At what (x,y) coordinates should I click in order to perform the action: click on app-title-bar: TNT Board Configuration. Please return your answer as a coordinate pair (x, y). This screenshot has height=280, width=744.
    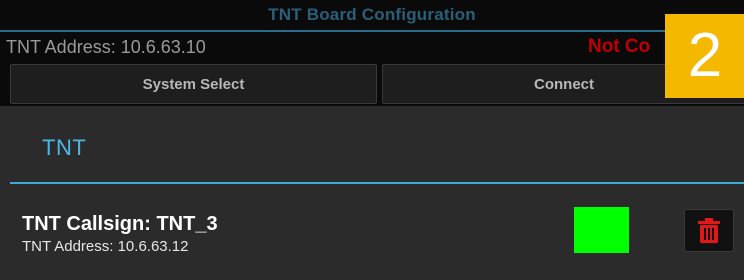
    Looking at the image, I should click on (372, 16).